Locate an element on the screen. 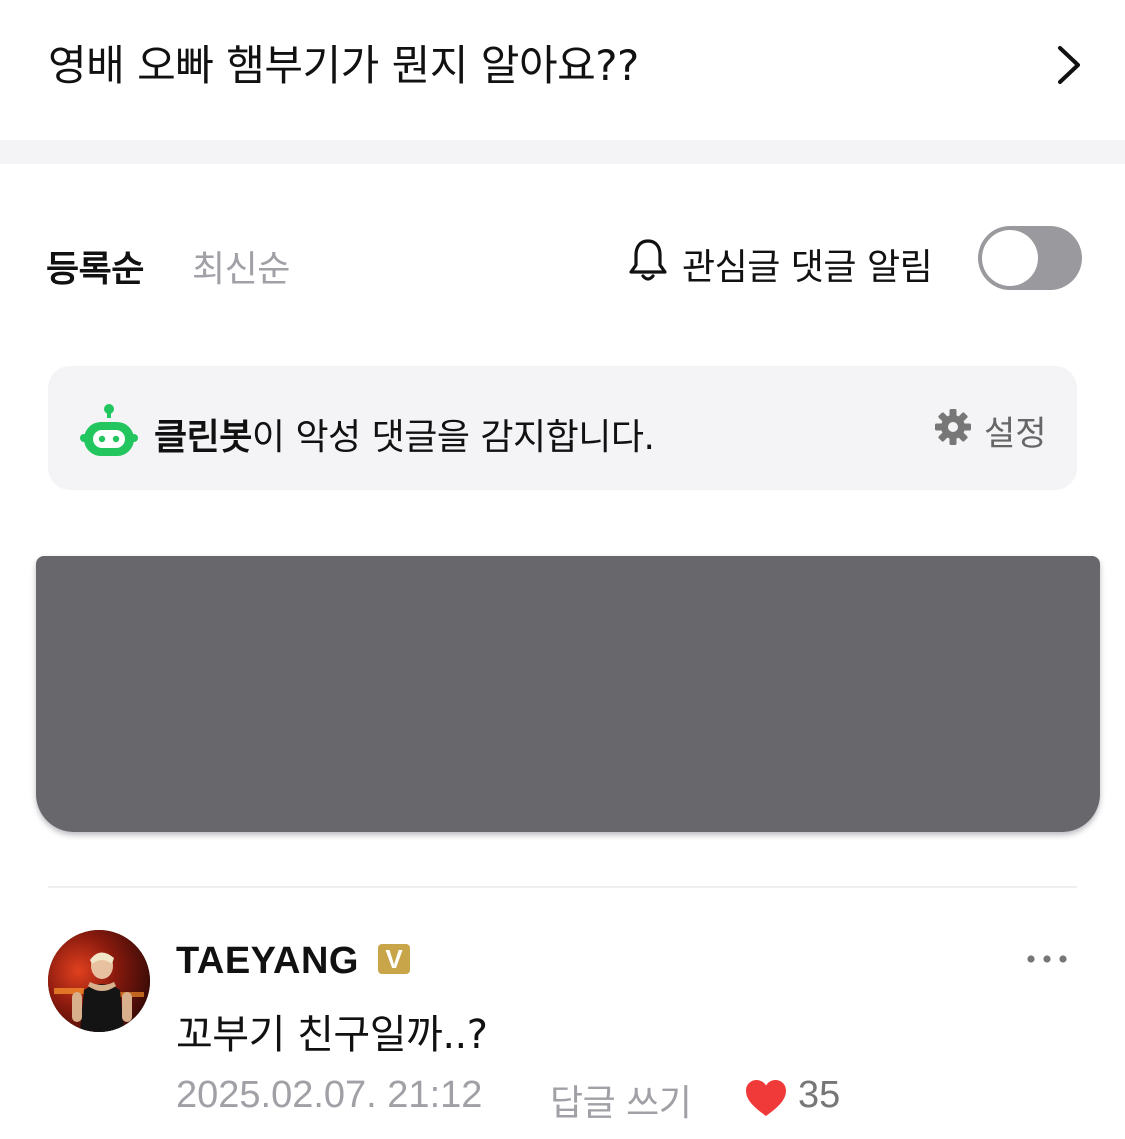 The width and height of the screenshot is (1125, 1139). bell-icon is located at coordinates (648, 260).